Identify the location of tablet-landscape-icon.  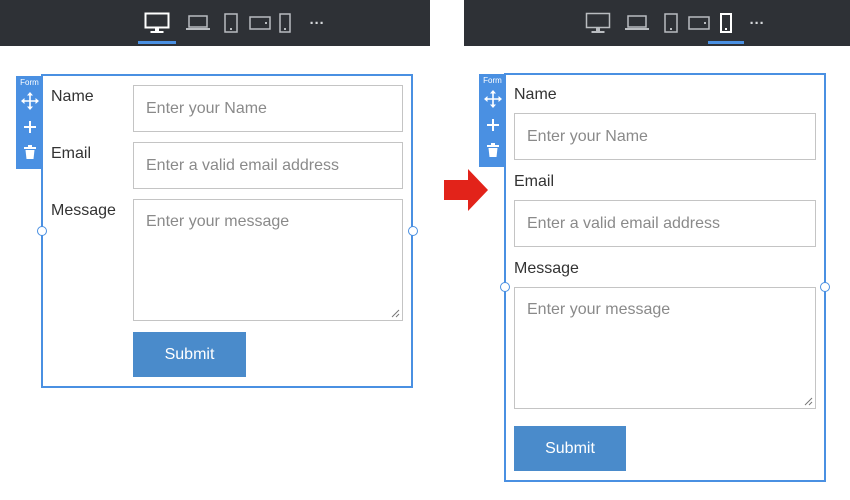
(260, 23).